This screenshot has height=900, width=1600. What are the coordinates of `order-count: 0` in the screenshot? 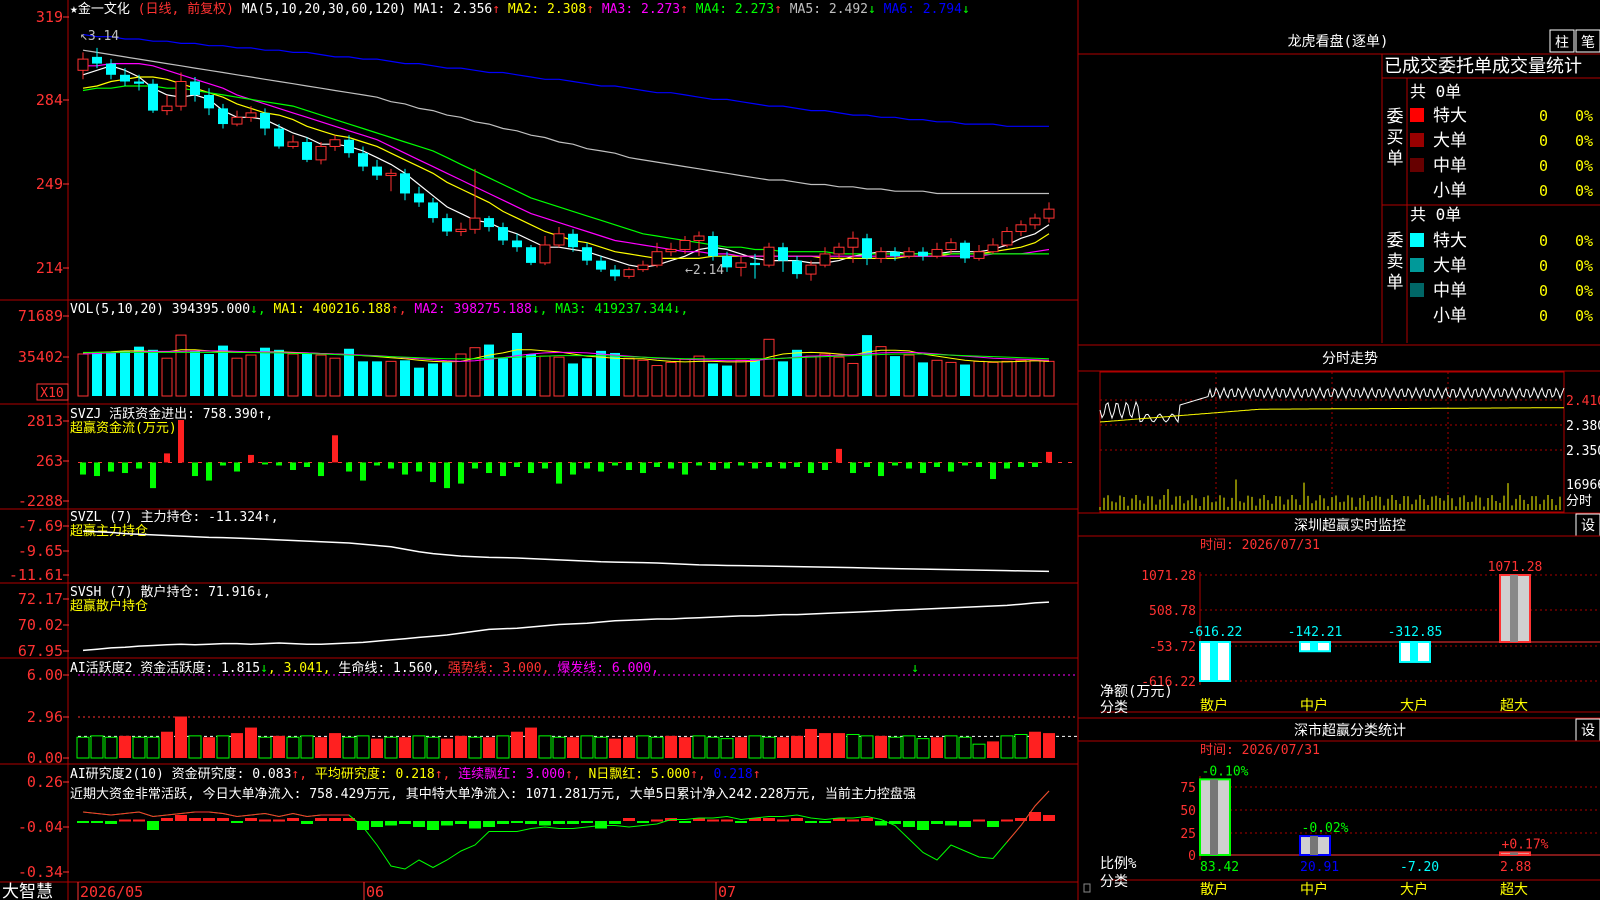 It's located at (1543, 166).